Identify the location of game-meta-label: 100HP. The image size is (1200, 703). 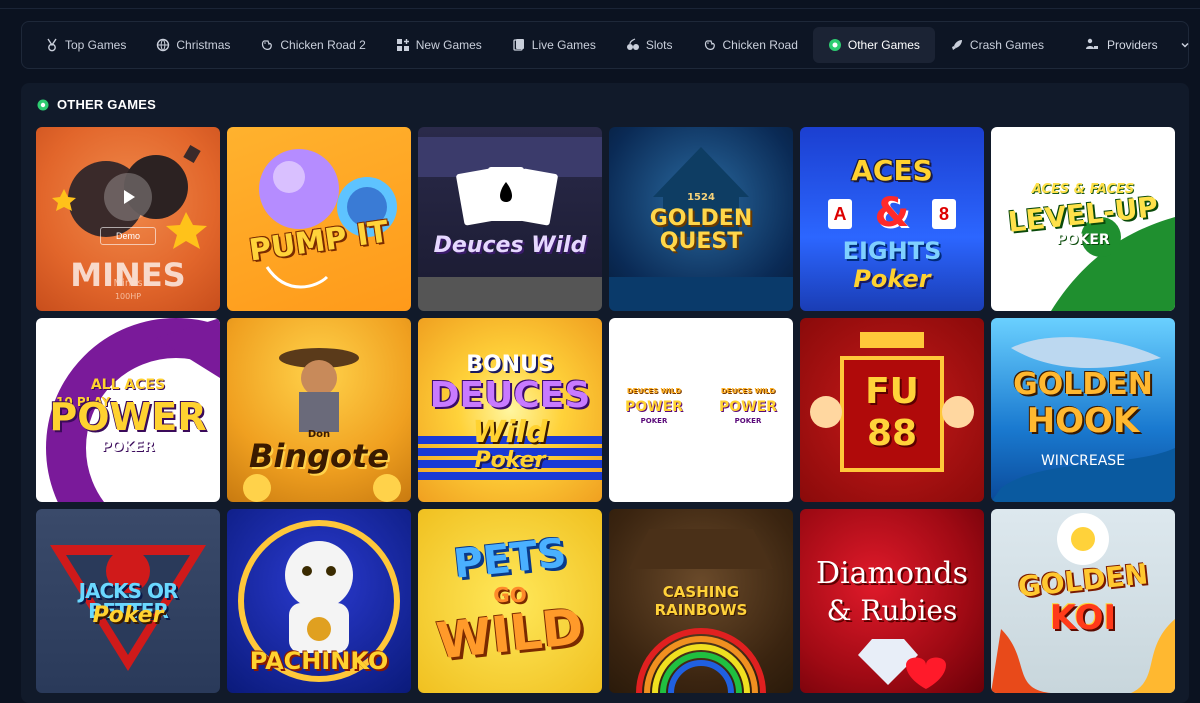
(128, 296).